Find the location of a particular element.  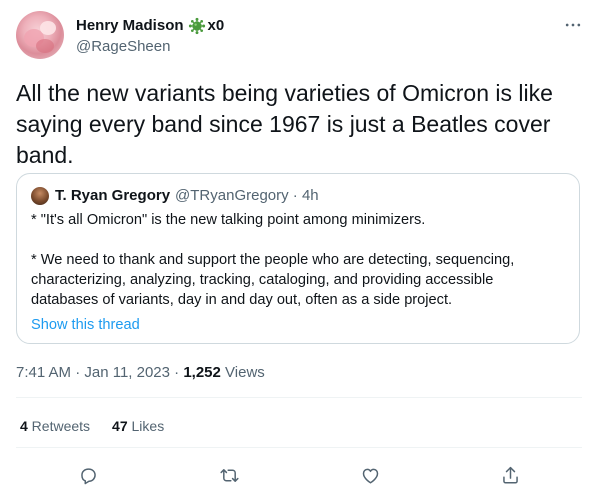

heart-icon is located at coordinates (370, 475).